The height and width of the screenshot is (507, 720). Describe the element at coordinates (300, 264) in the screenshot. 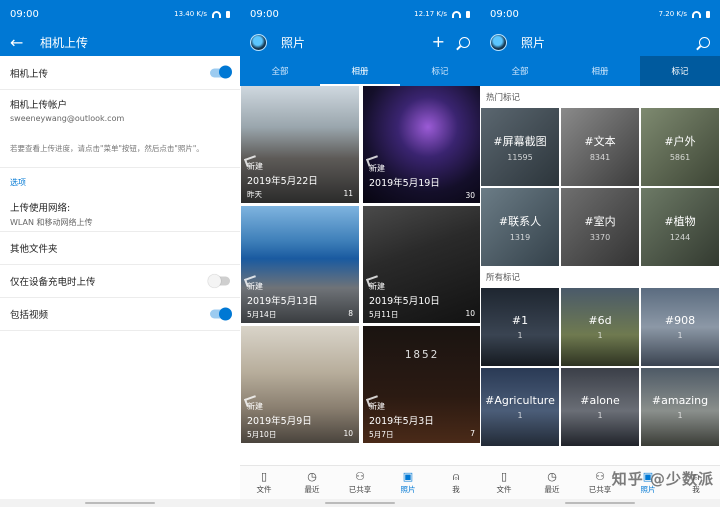

I see `album-card: 新建 2019年5月13日 5月14日 8` at that location.